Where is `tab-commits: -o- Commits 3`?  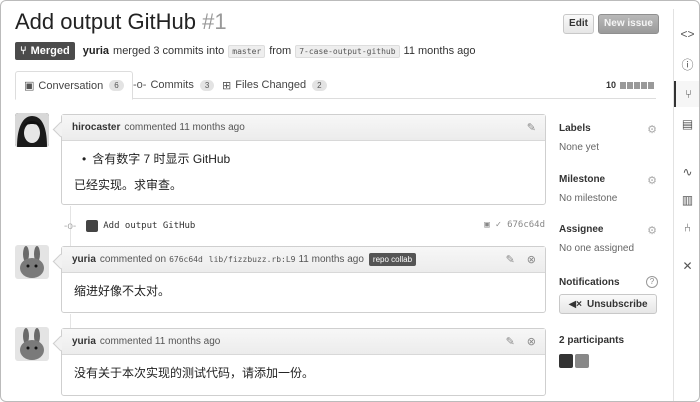 tab-commits: -o- Commits 3 is located at coordinates (174, 85).